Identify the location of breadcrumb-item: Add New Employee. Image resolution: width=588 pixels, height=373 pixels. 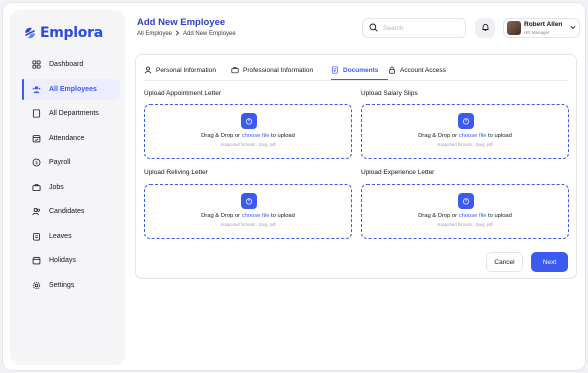
(209, 34).